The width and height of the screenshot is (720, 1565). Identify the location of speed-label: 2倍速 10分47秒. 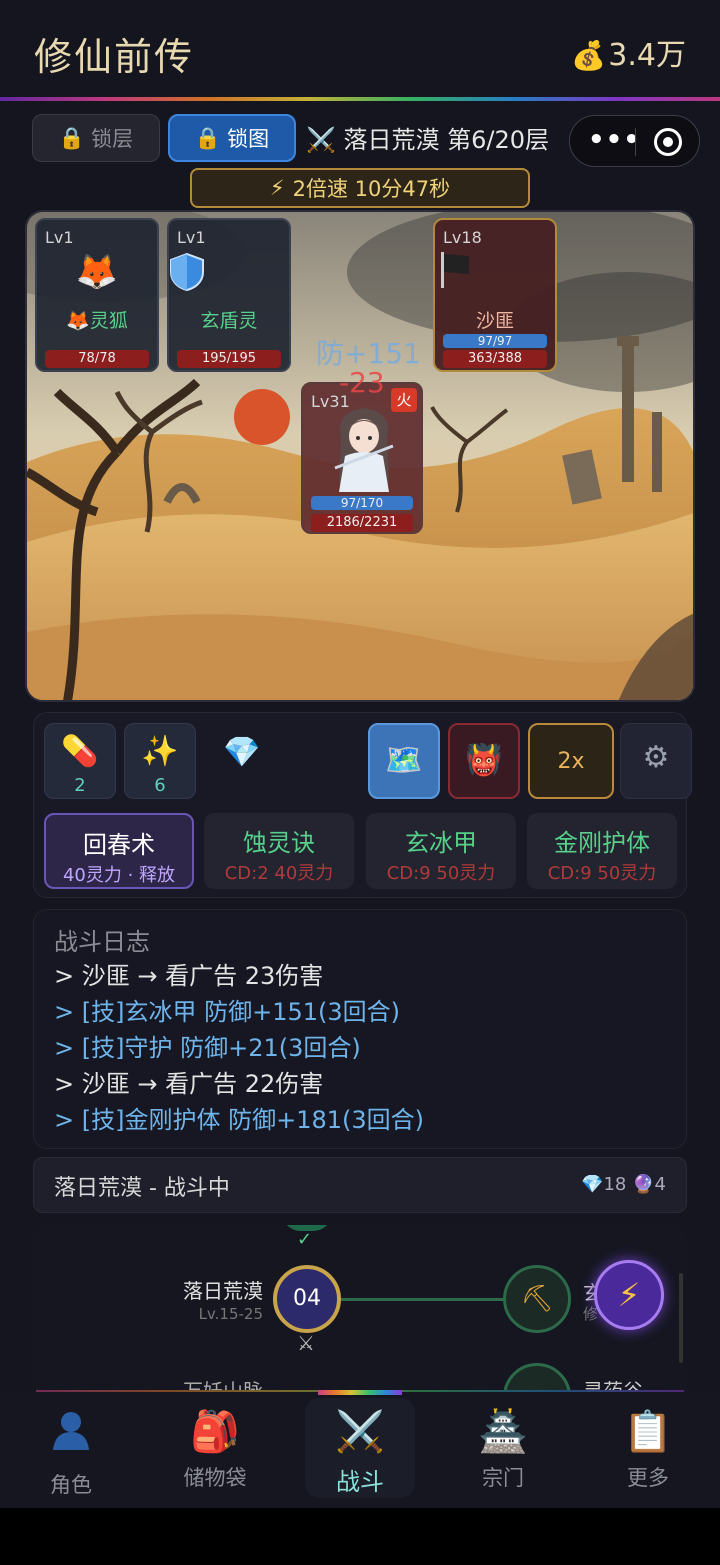
(371, 189).